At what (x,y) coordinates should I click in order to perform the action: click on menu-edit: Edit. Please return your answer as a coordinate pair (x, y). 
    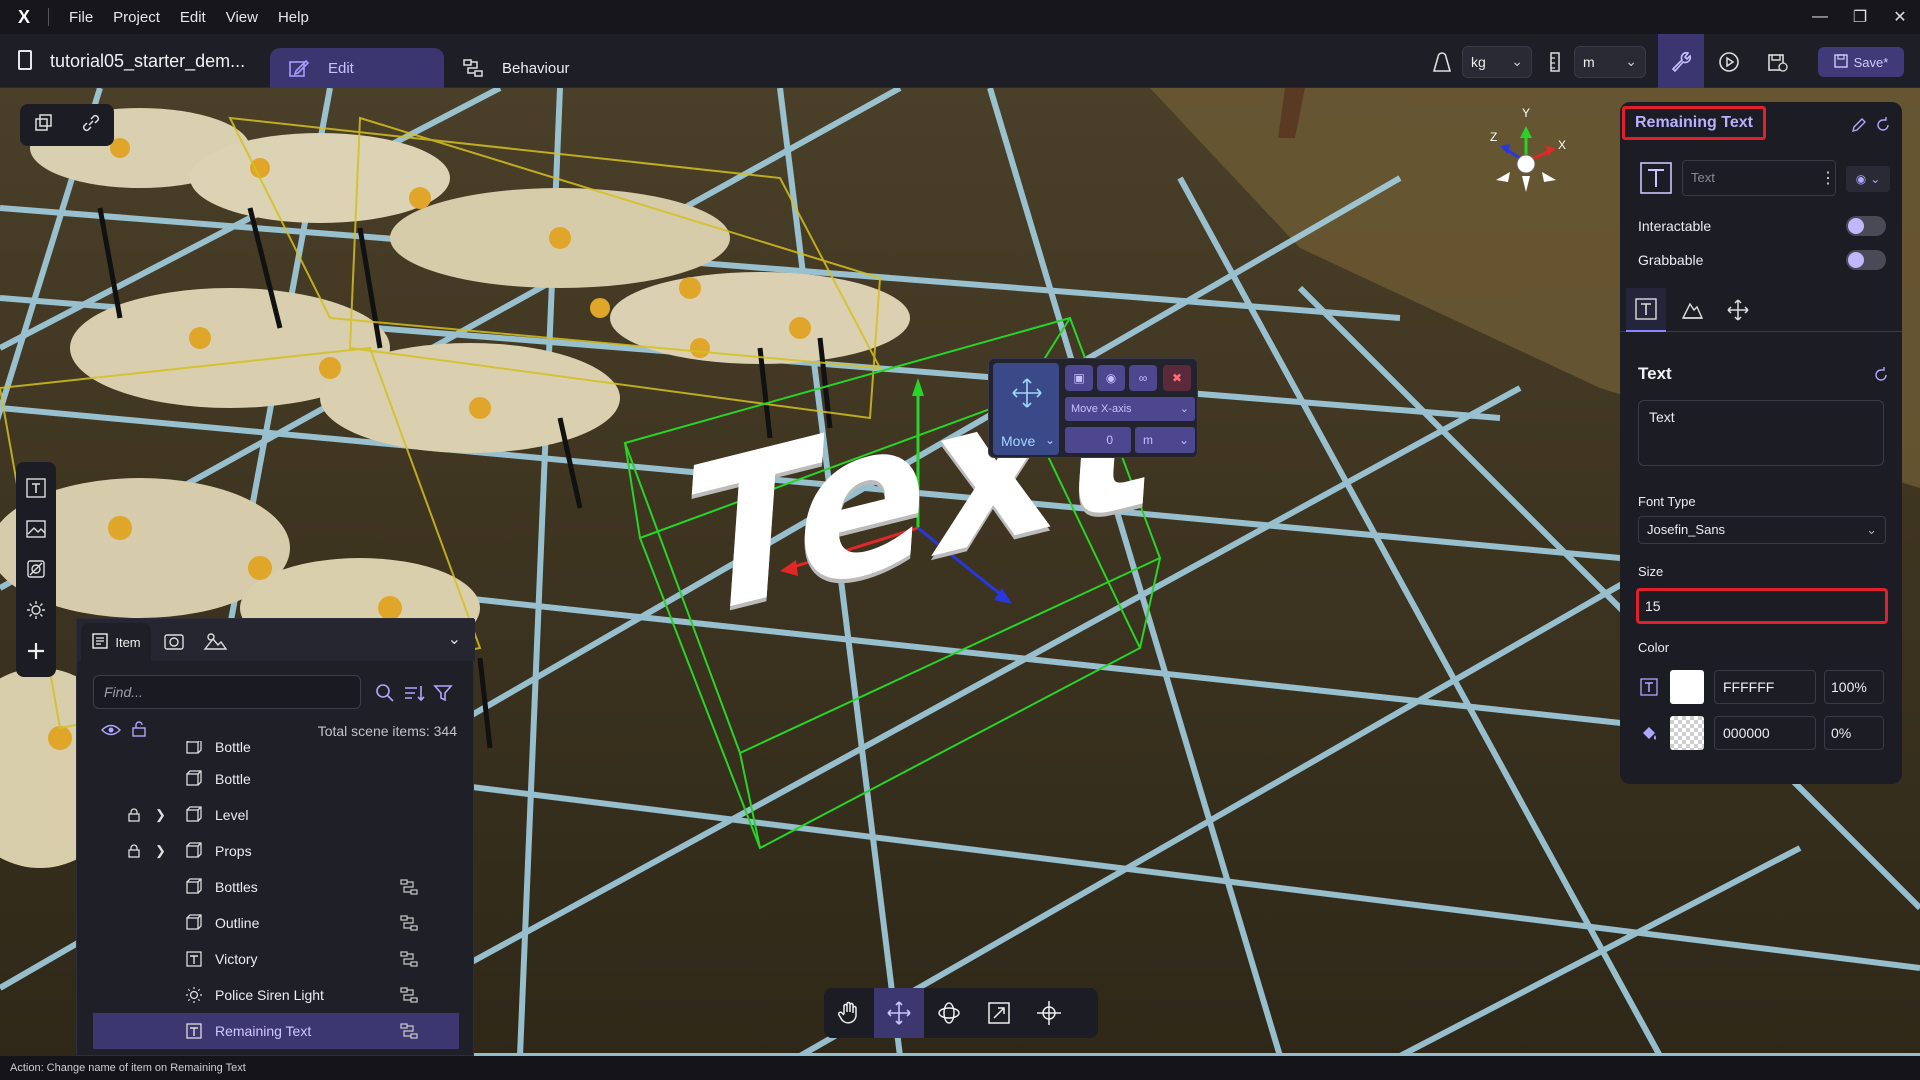
    Looking at the image, I should click on (193, 17).